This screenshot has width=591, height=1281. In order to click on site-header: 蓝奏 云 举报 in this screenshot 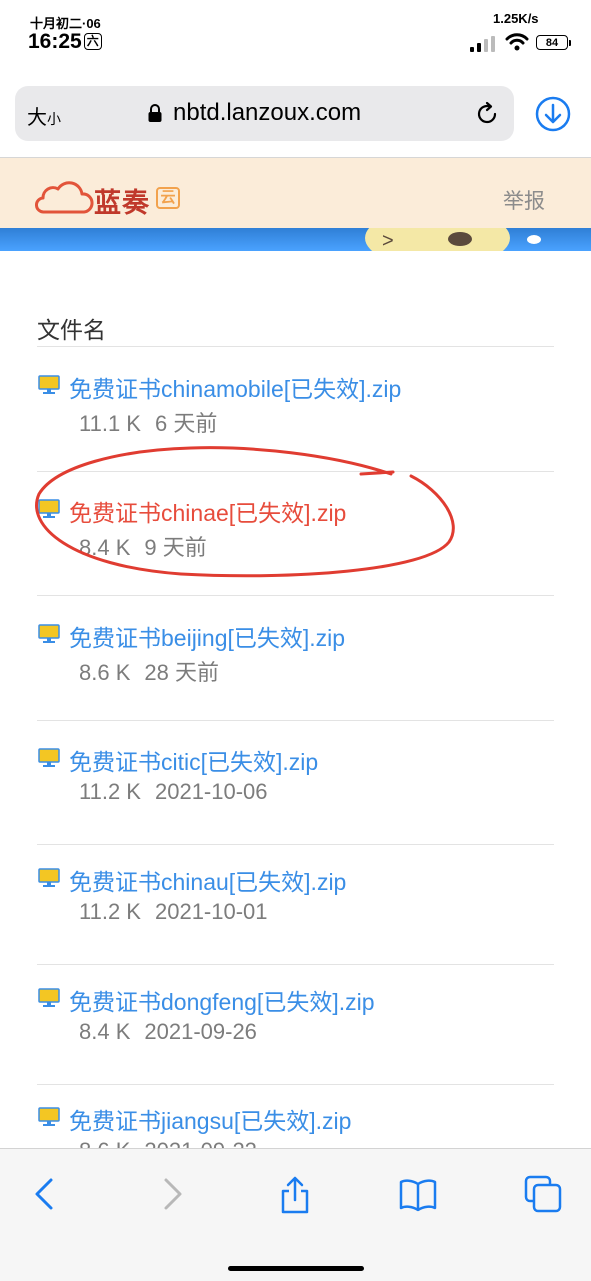, I will do `click(295, 193)`.